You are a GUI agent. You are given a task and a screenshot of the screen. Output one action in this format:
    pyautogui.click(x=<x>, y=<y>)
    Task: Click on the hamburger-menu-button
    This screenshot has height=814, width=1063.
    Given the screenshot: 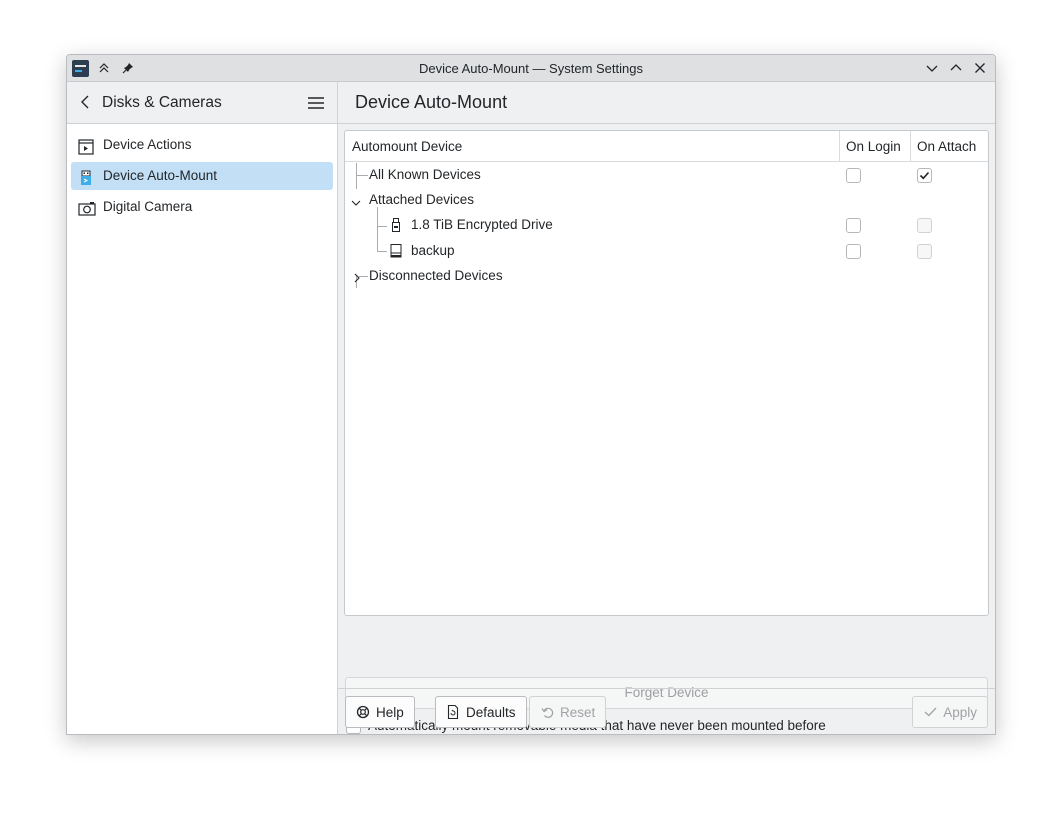 What is the action you would take?
    pyautogui.click(x=316, y=103)
    